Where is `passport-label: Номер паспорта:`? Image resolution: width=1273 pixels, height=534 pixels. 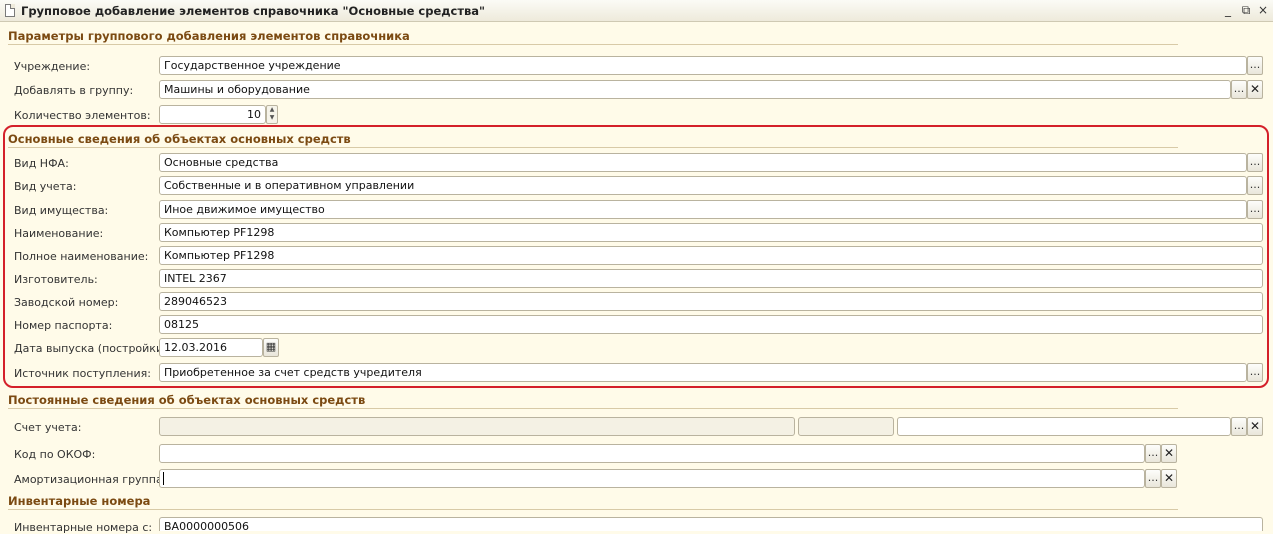 passport-label: Номер паспорта: is located at coordinates (63, 325).